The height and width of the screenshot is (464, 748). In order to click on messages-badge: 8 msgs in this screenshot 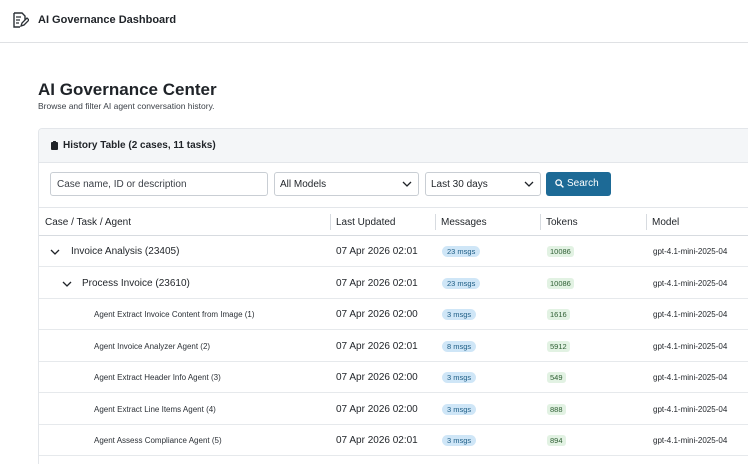, I will do `click(459, 346)`.